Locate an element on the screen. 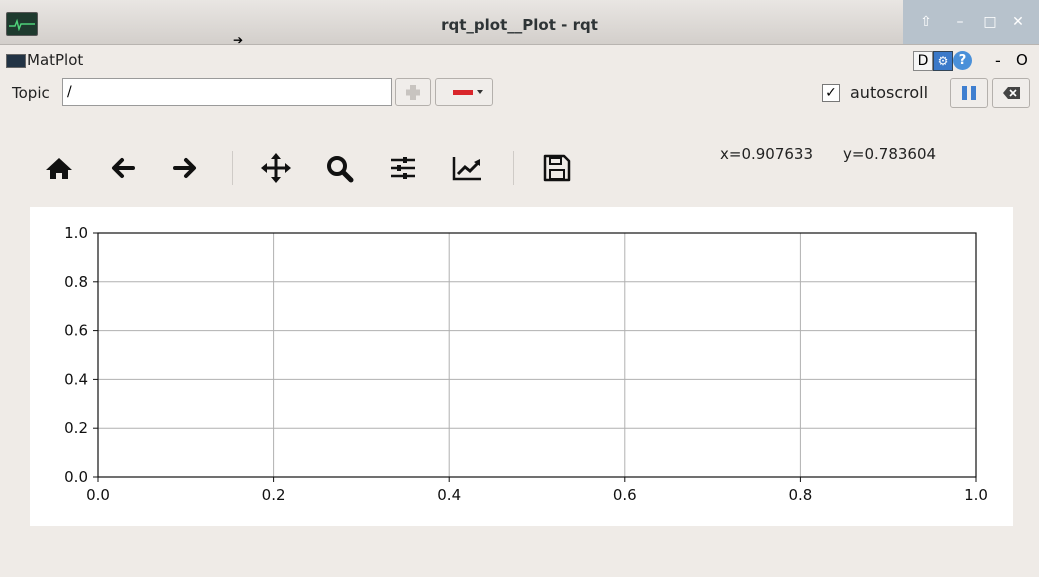  x-tick-label: 0.6 is located at coordinates (625, 495).